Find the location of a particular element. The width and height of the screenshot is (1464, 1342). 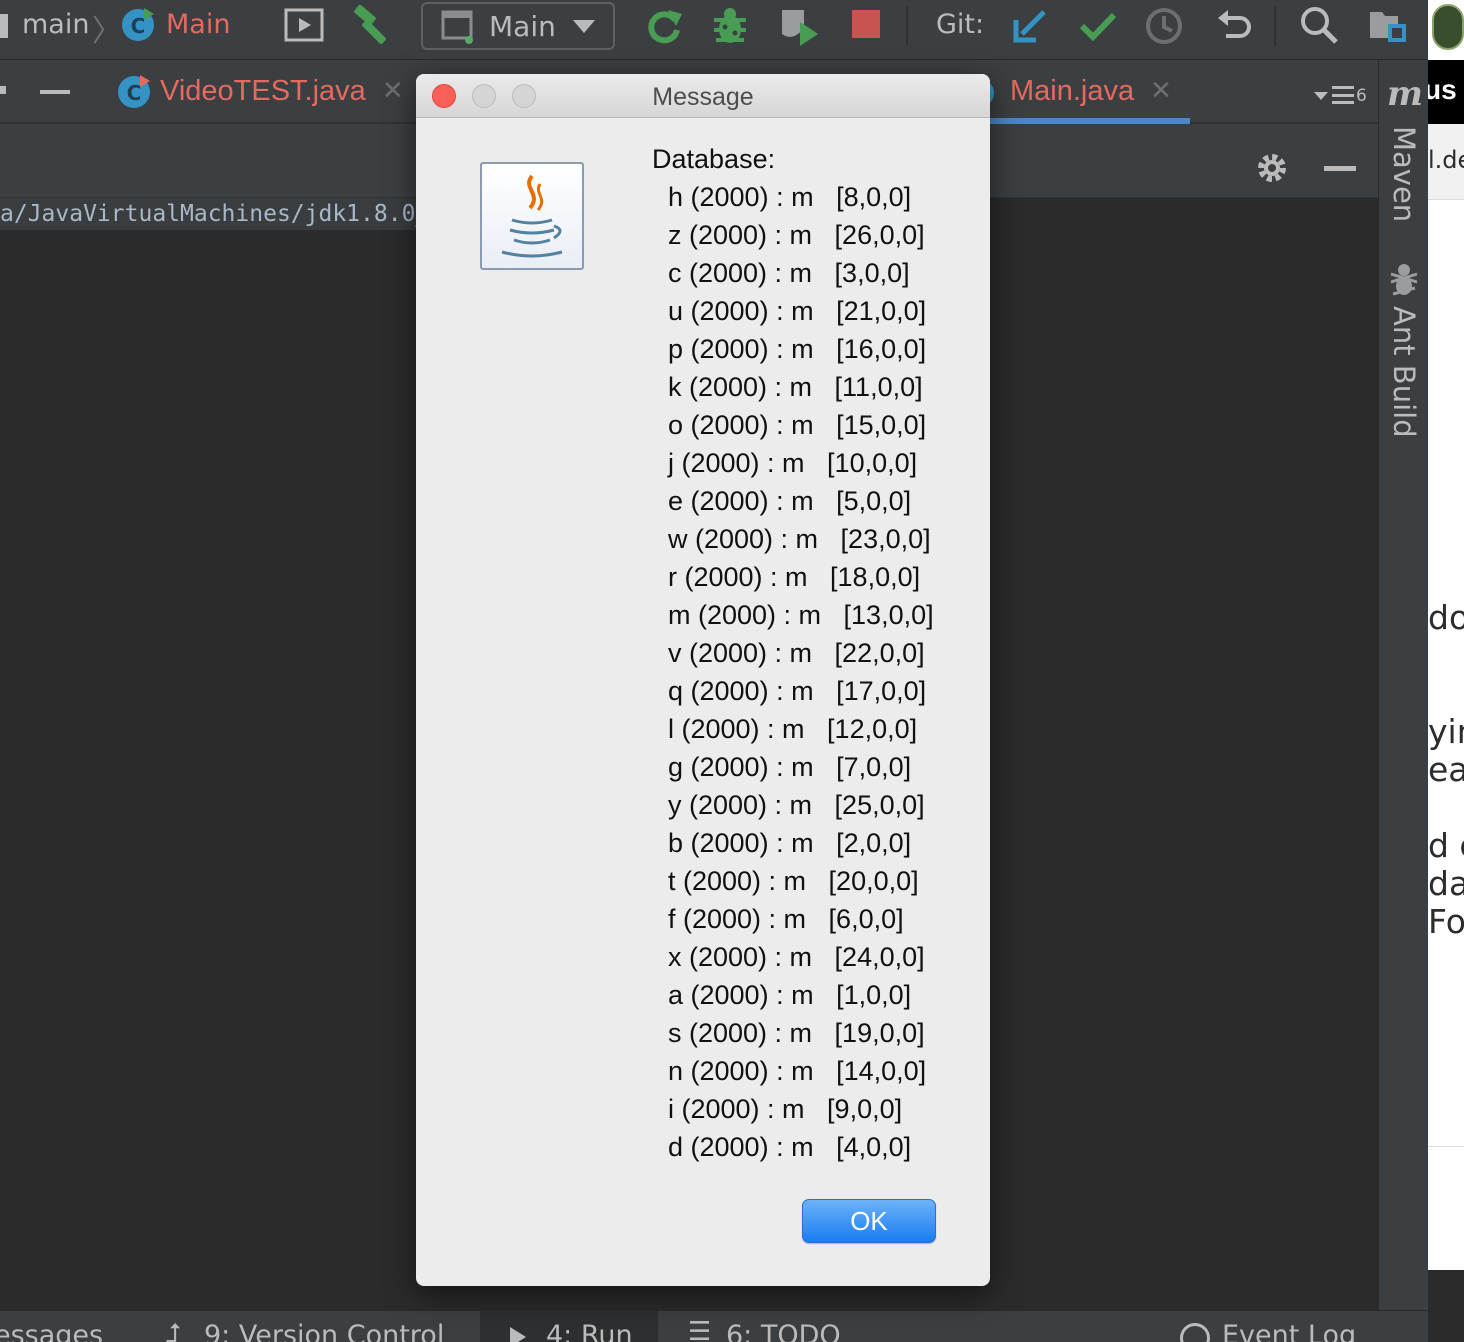

gear-icon is located at coordinates (1272, 168).